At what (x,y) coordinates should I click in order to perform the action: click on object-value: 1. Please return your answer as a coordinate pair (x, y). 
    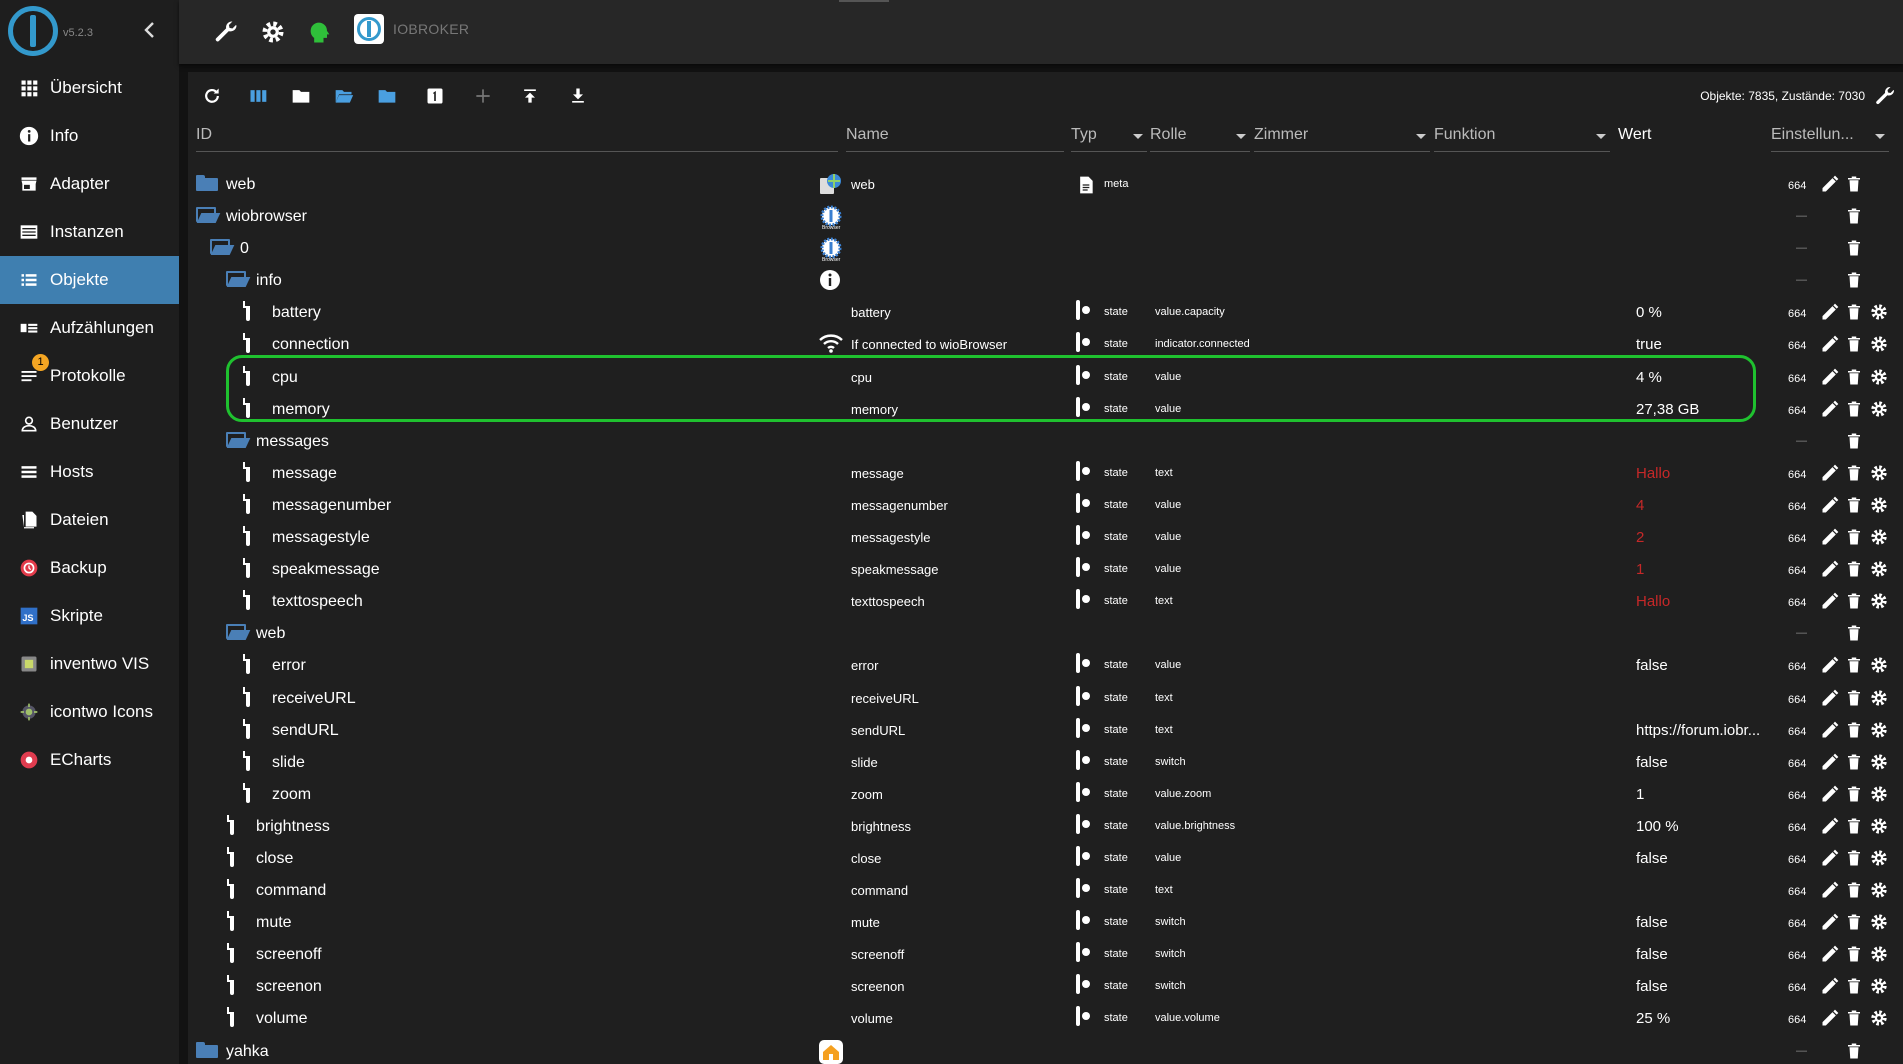
    Looking at the image, I should click on (1640, 794).